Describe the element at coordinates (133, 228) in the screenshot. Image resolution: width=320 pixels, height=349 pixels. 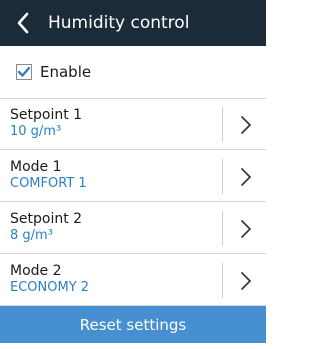
I see `setpoint-2-item: Setpoint 2 8 g/m³` at that location.